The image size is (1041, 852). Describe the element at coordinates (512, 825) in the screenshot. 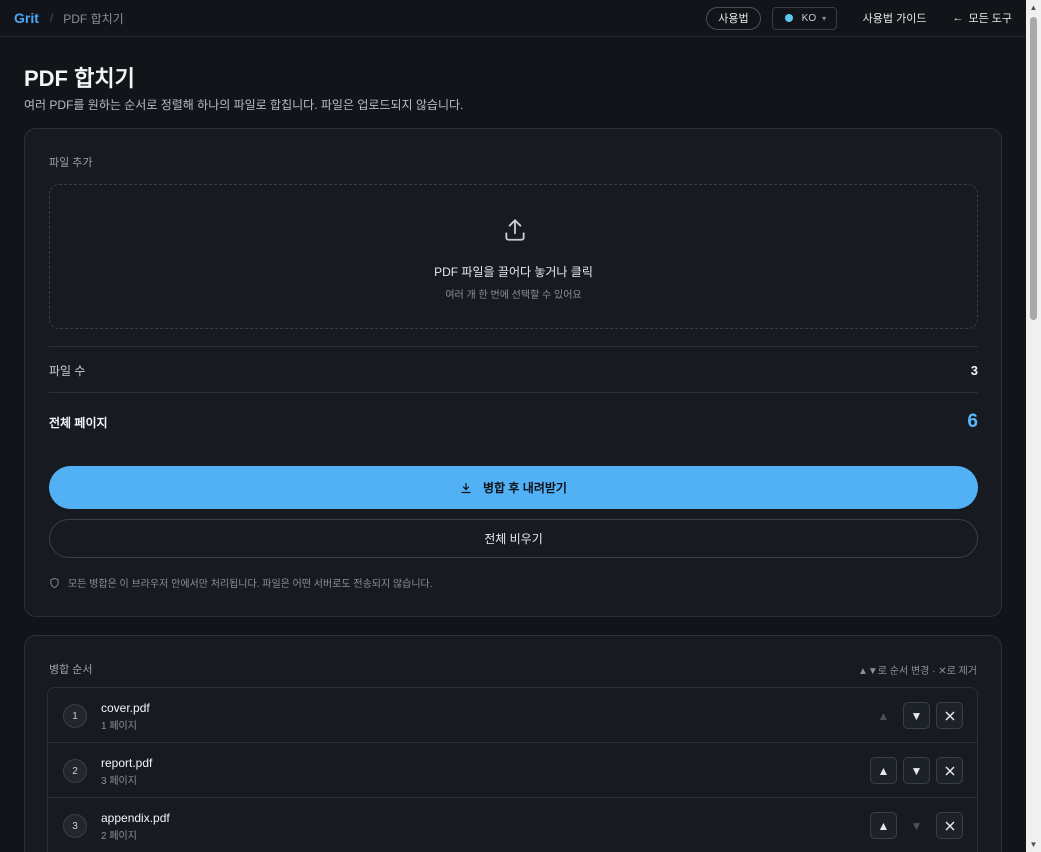

I see `file-row: 3 appendix.pdf 2 페이지 ▲ ▼` at that location.